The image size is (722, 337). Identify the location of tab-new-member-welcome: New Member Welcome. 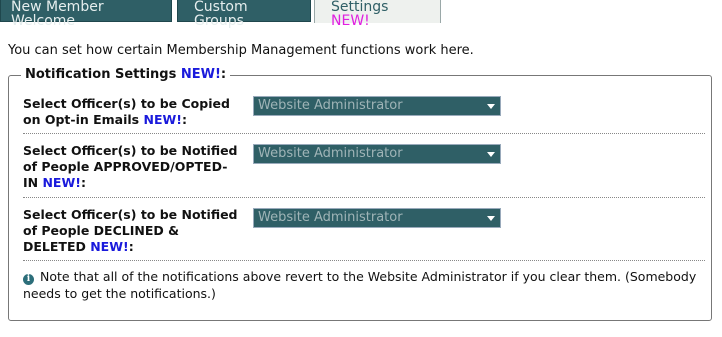
(86, 14).